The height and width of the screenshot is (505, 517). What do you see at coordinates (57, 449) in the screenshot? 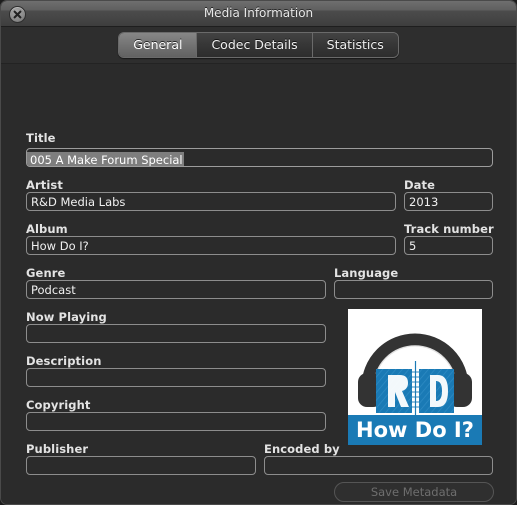
I see `publisher-label: Publisher` at bounding box center [57, 449].